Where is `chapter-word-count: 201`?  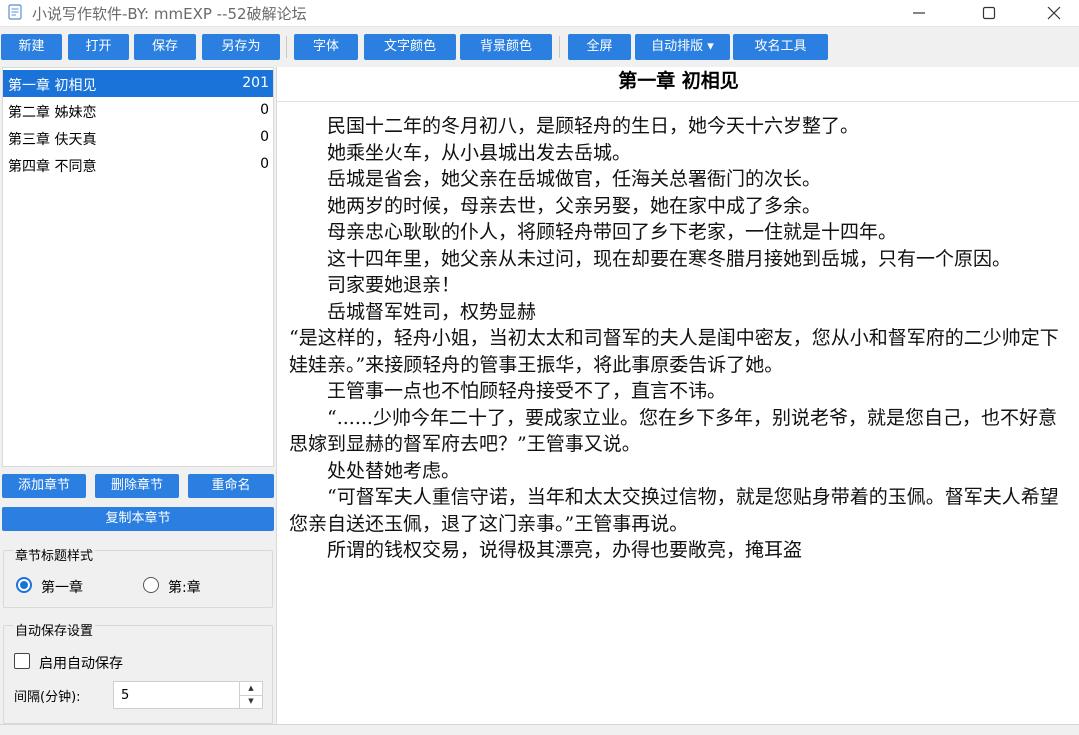
chapter-word-count: 201 is located at coordinates (255, 83).